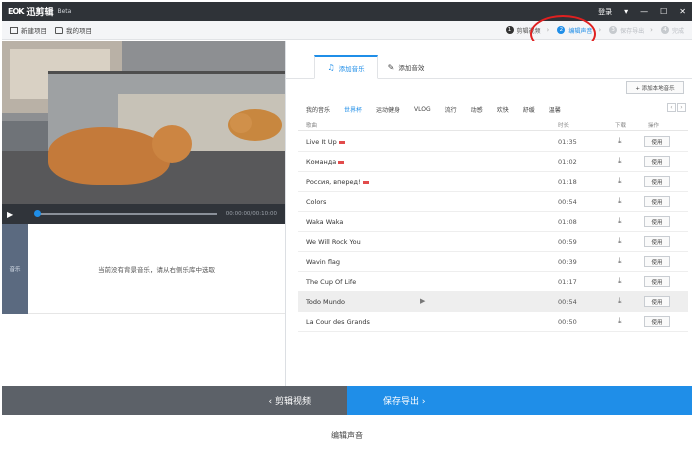 This screenshot has width=694, height=461. I want to click on step-save-export: 3 保存导出, so click(626, 30).